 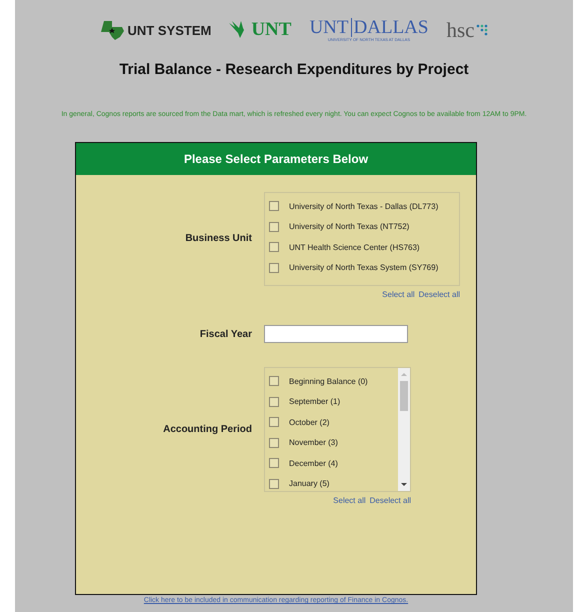 What do you see at coordinates (113, 30) in the screenshot?
I see `texas-map-icon` at bounding box center [113, 30].